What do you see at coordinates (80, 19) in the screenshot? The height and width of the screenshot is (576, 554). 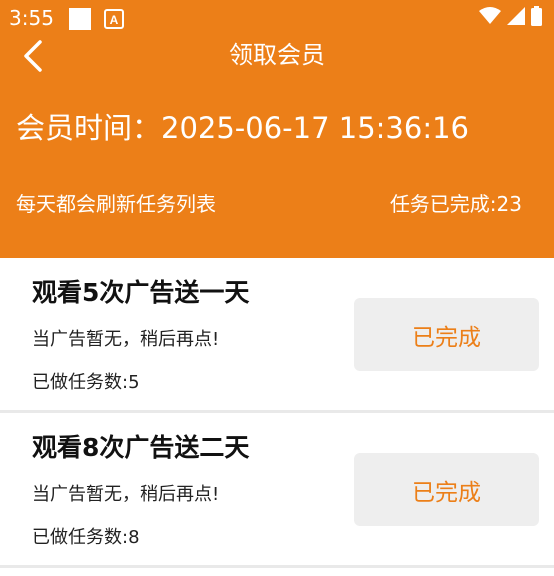 I see `notification-square-icon` at bounding box center [80, 19].